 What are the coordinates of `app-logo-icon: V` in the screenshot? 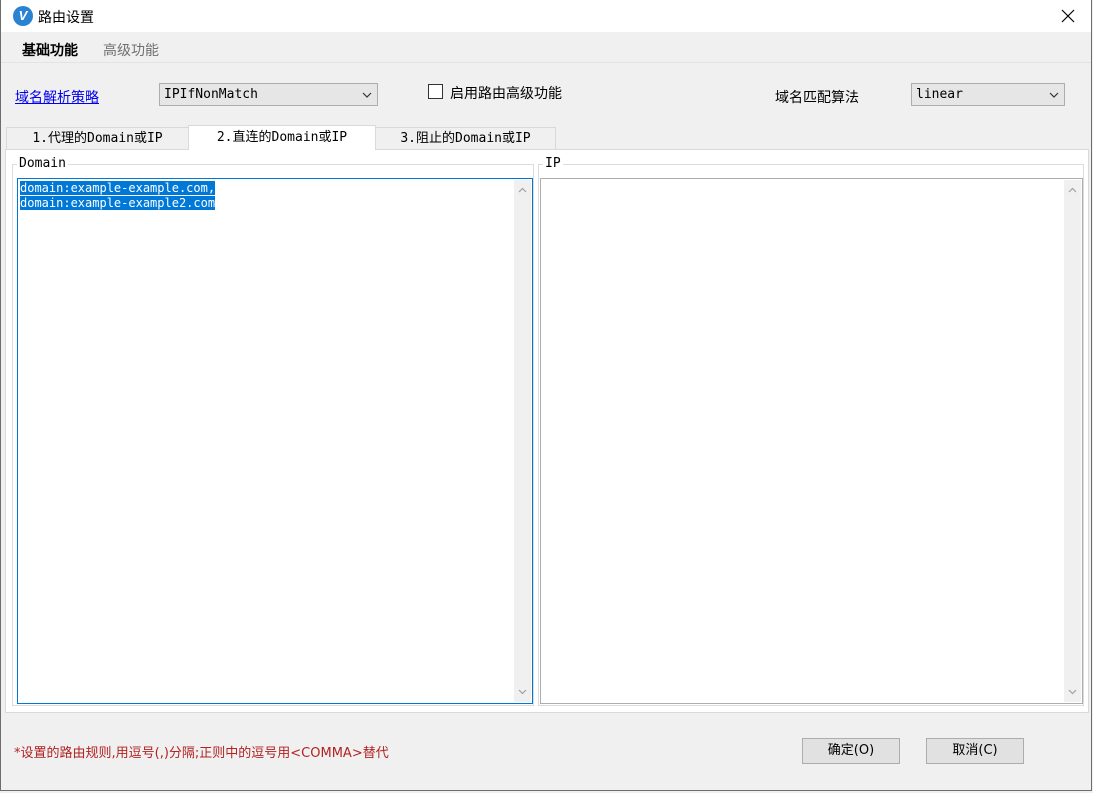 It's located at (23, 16).